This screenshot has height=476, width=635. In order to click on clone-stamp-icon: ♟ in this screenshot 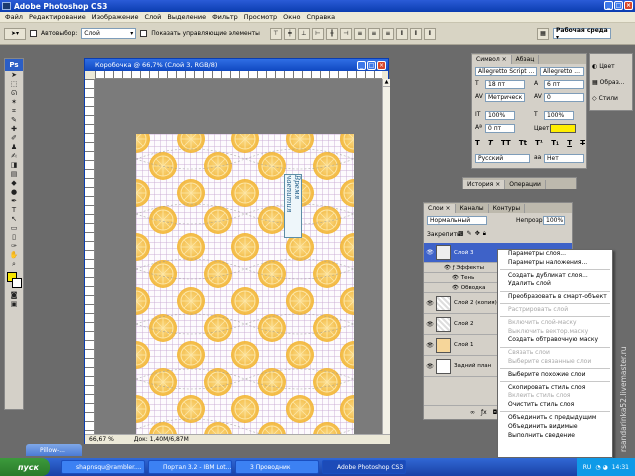, I will do `click(14, 147)`.